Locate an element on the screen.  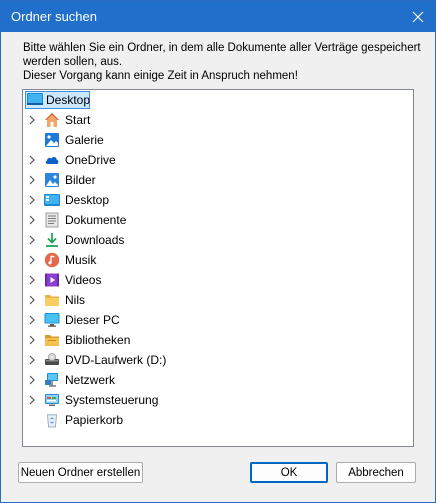
close-button is located at coordinates (418, 16).